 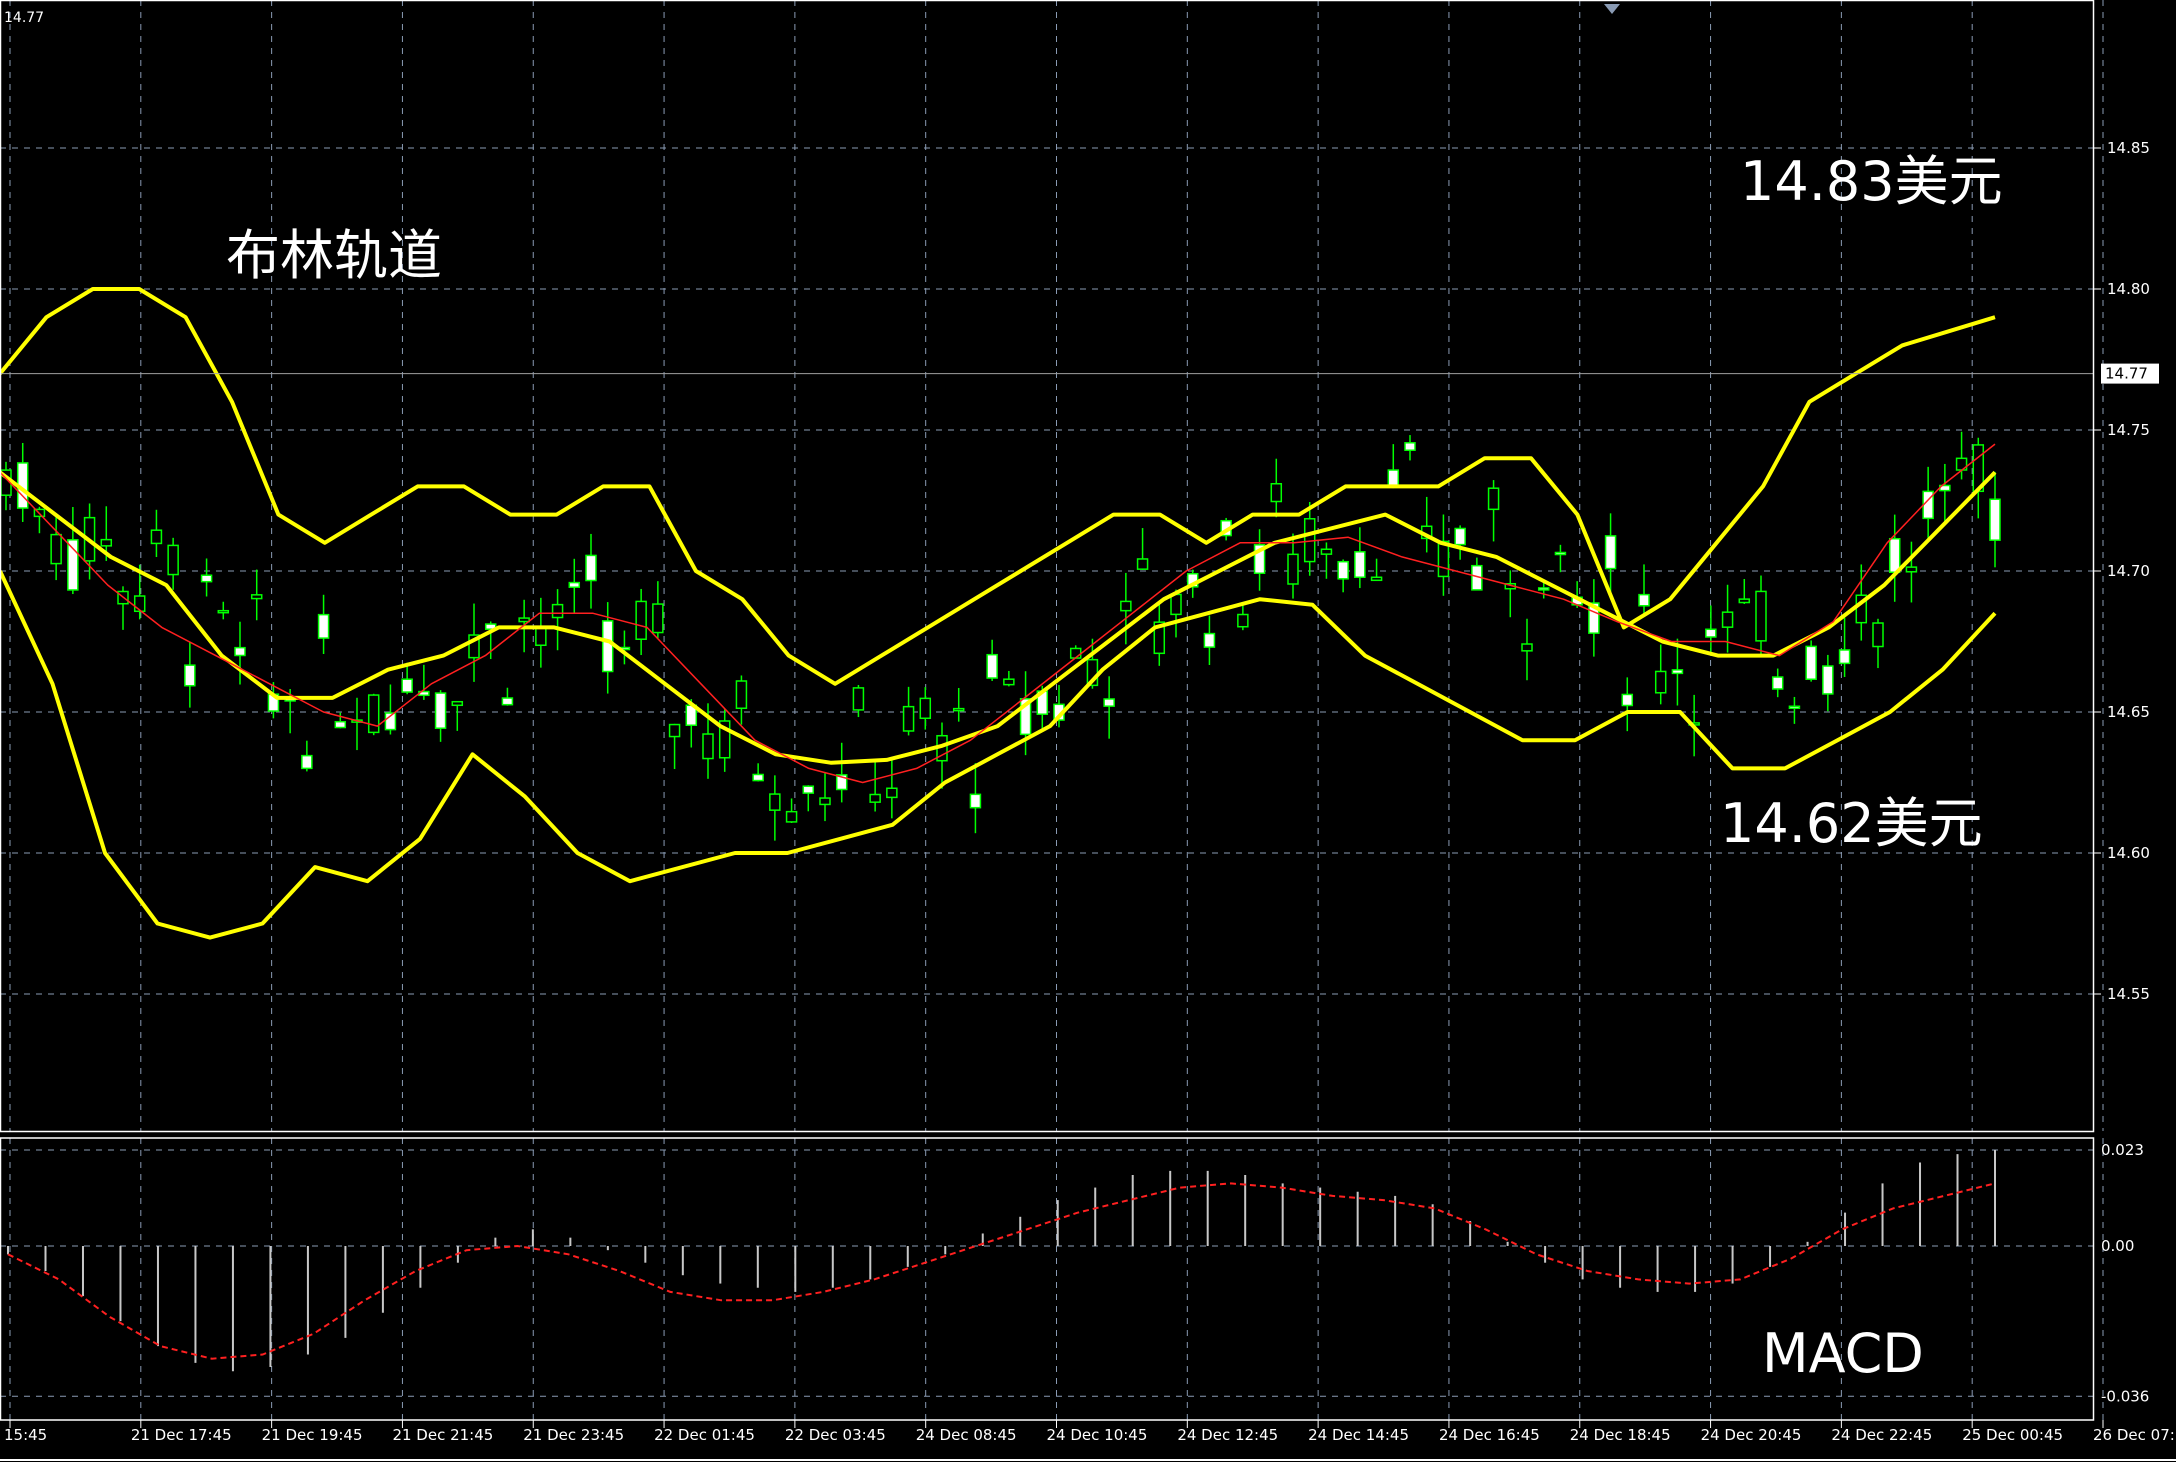 I want to click on price-tick-label: 14.85, so click(x=2128, y=148).